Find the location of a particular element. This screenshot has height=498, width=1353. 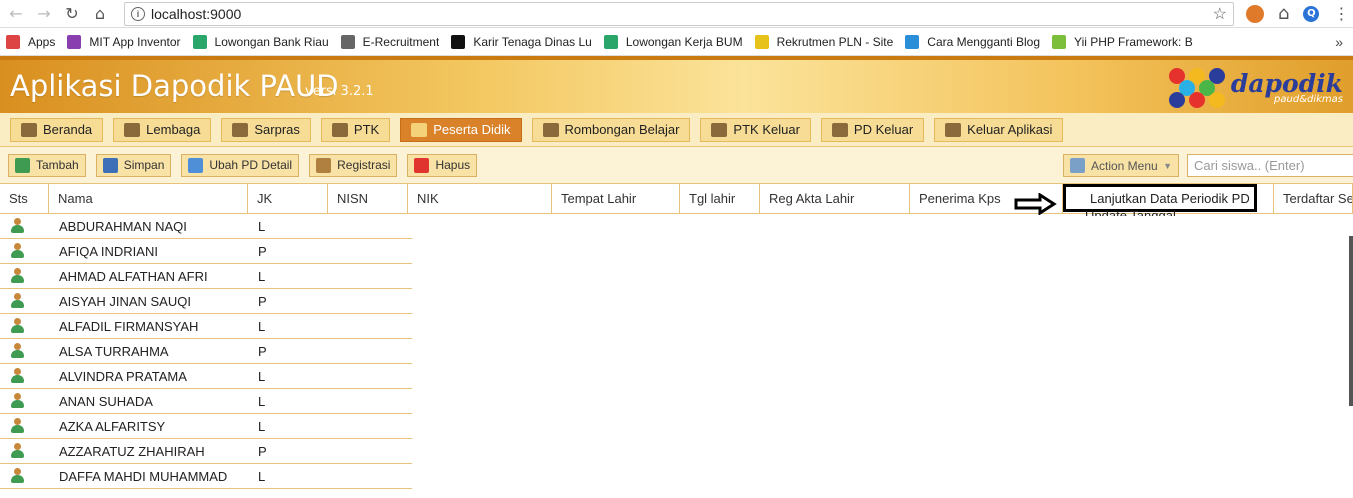

dropdown-item-label: Lanjutkan Data Periodik PD is located at coordinates (1170, 198).